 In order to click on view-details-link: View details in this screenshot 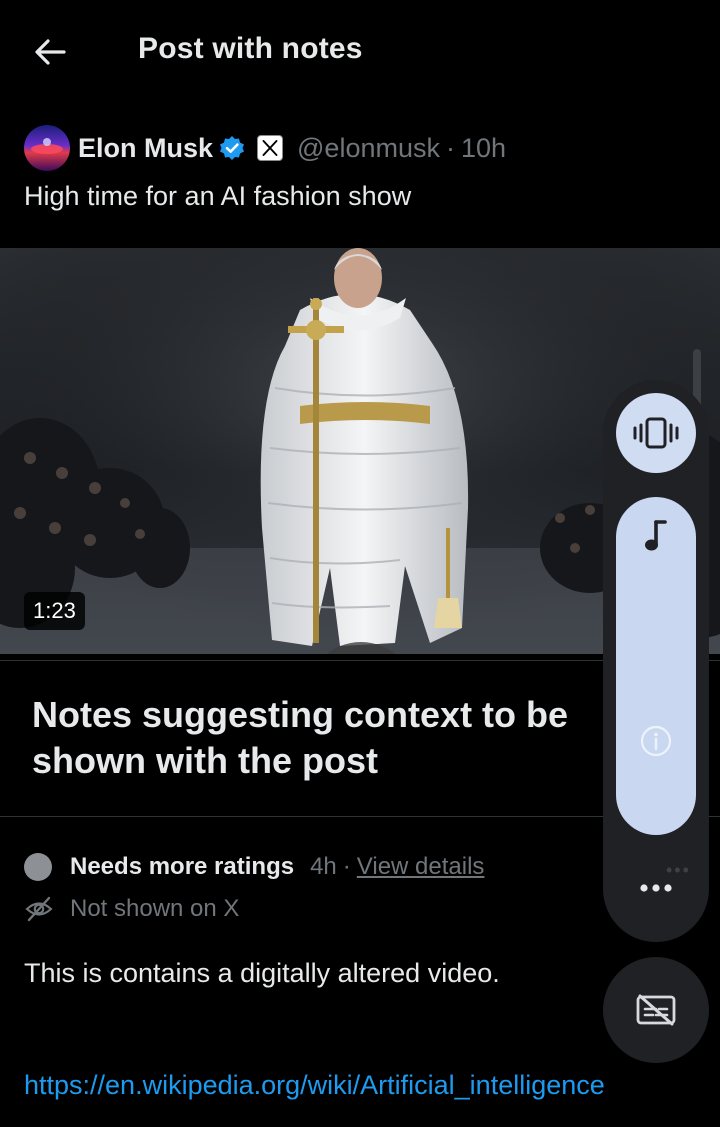, I will do `click(421, 867)`.